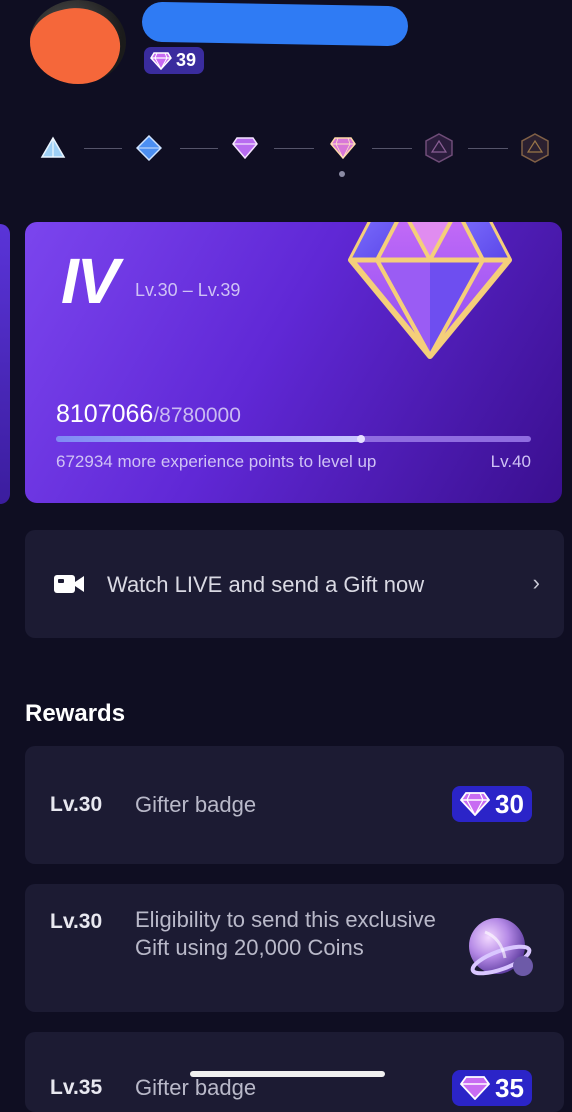 Image resolution: width=572 pixels, height=1112 pixels. I want to click on video-camera-icon, so click(69, 584).